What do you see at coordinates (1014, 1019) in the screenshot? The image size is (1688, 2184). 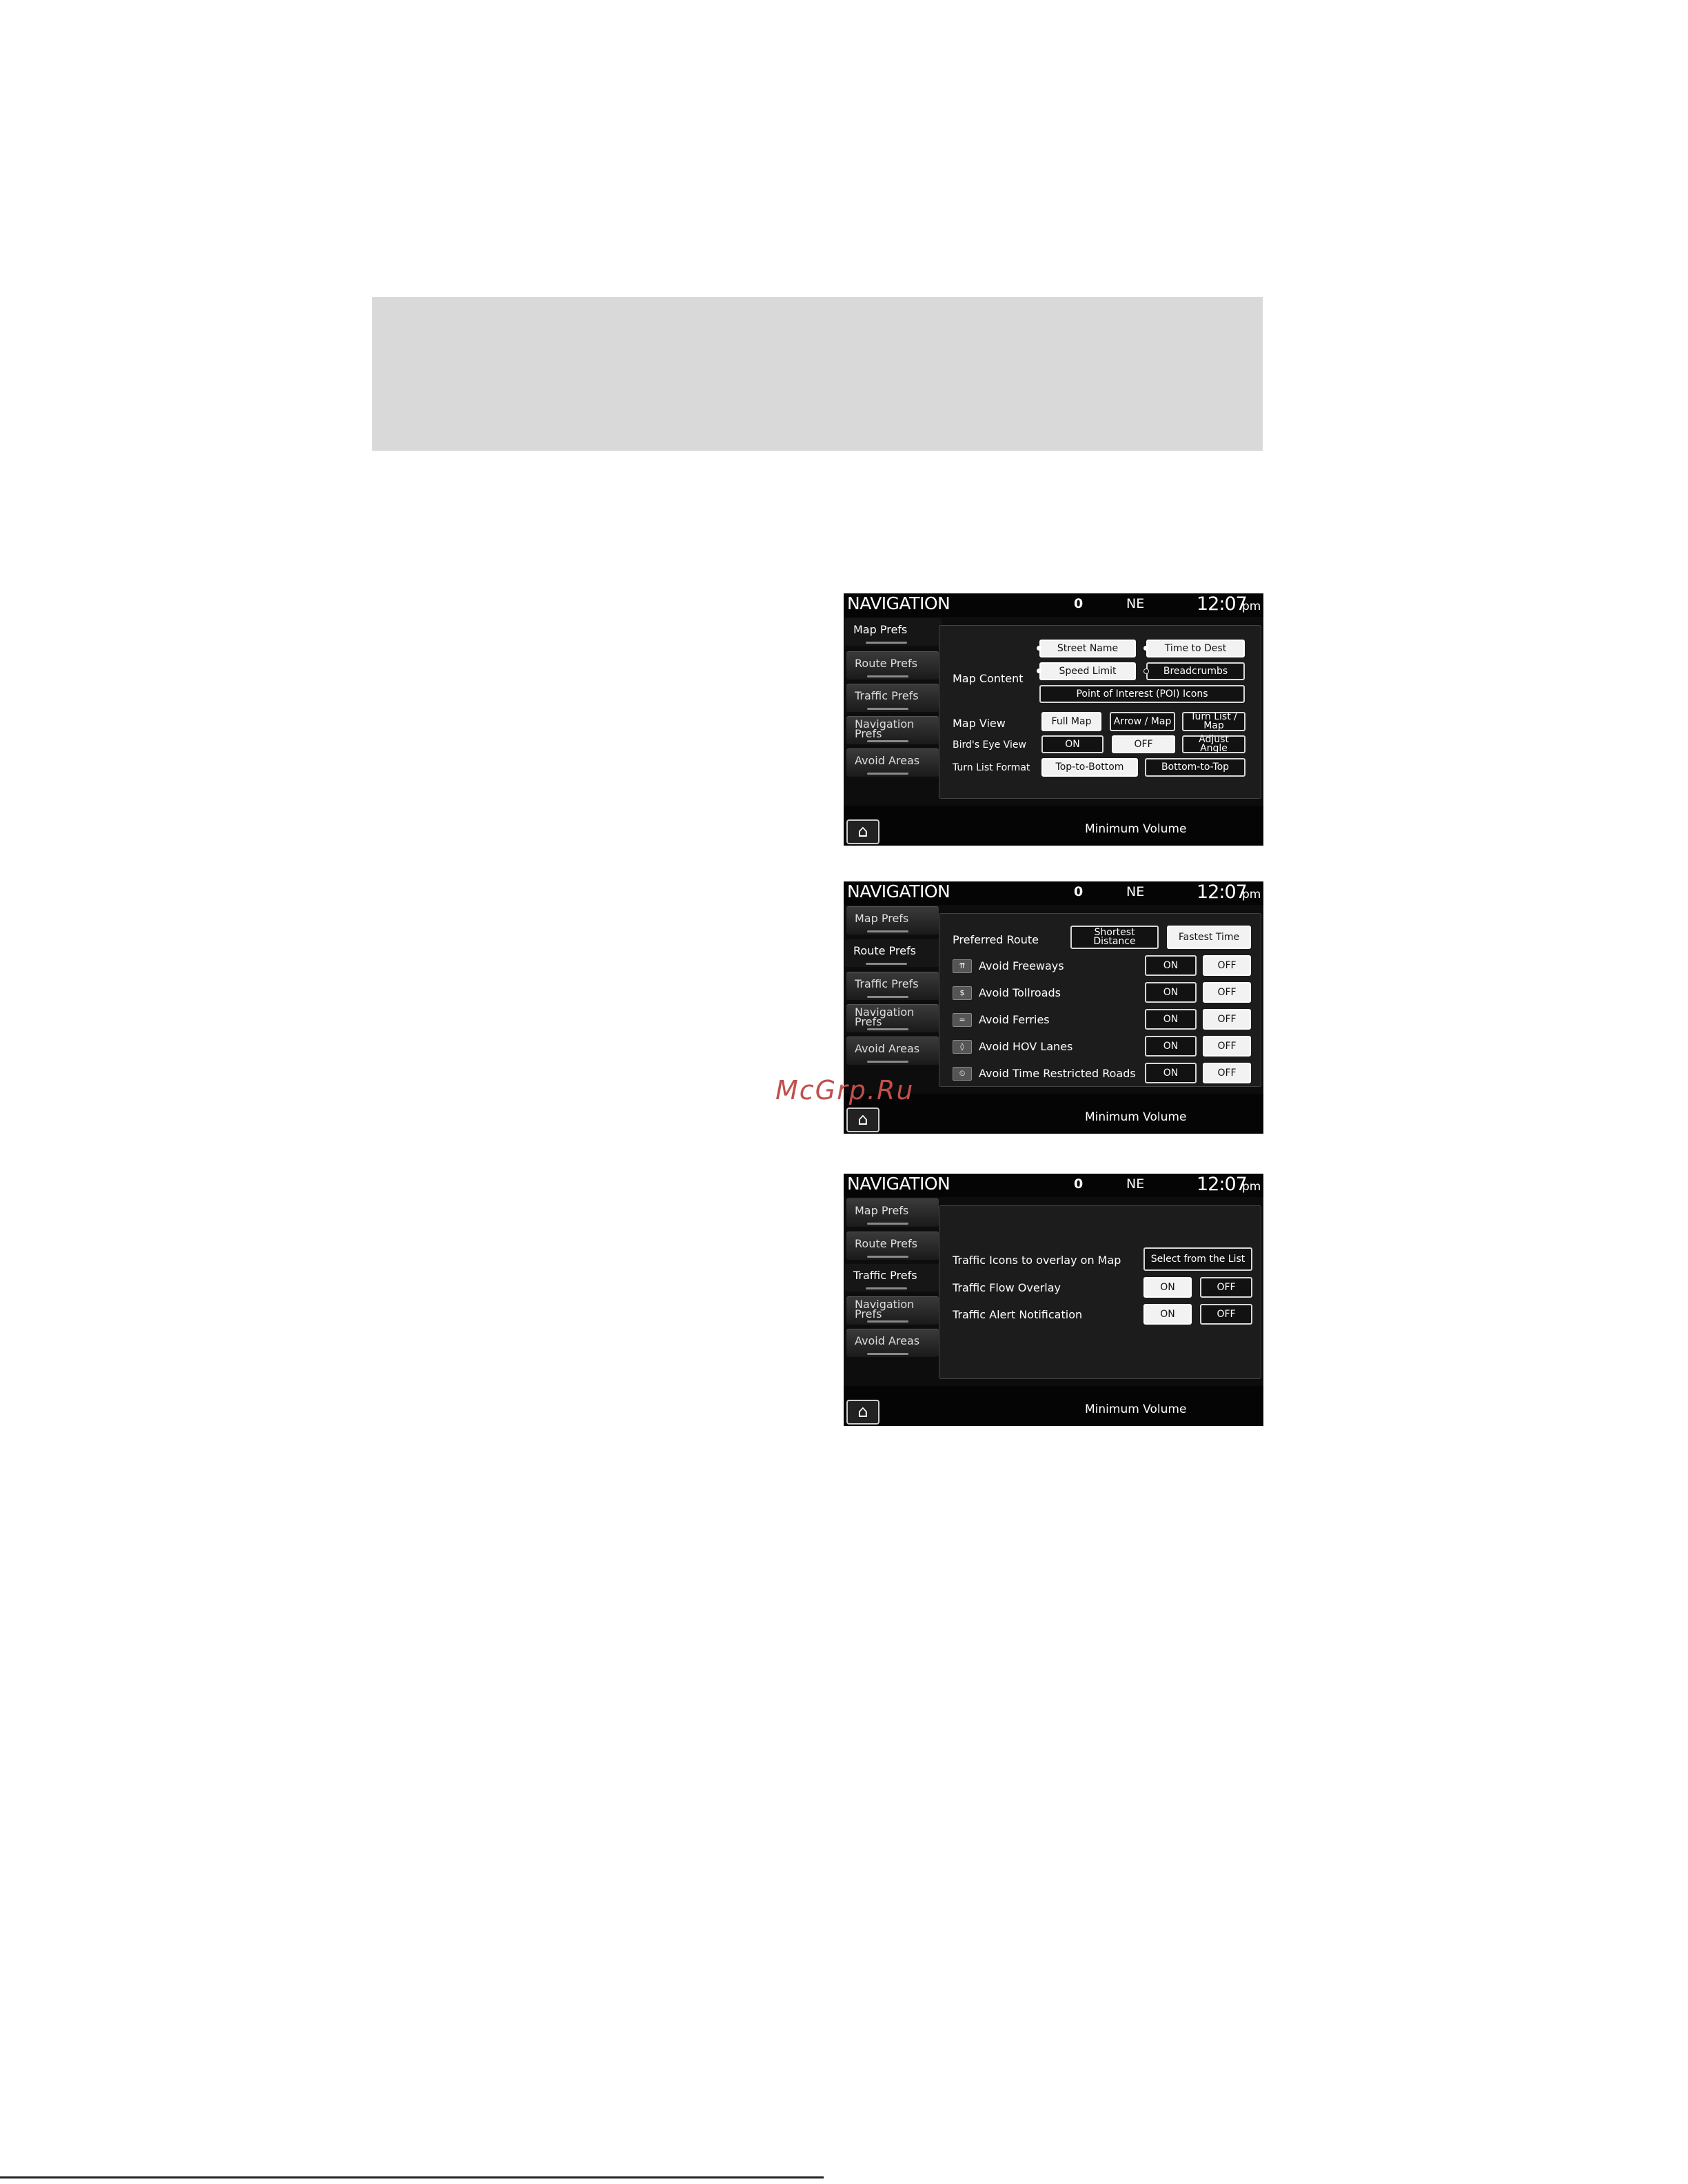 I see `avoid-ferries-label: Avoid Ferries` at bounding box center [1014, 1019].